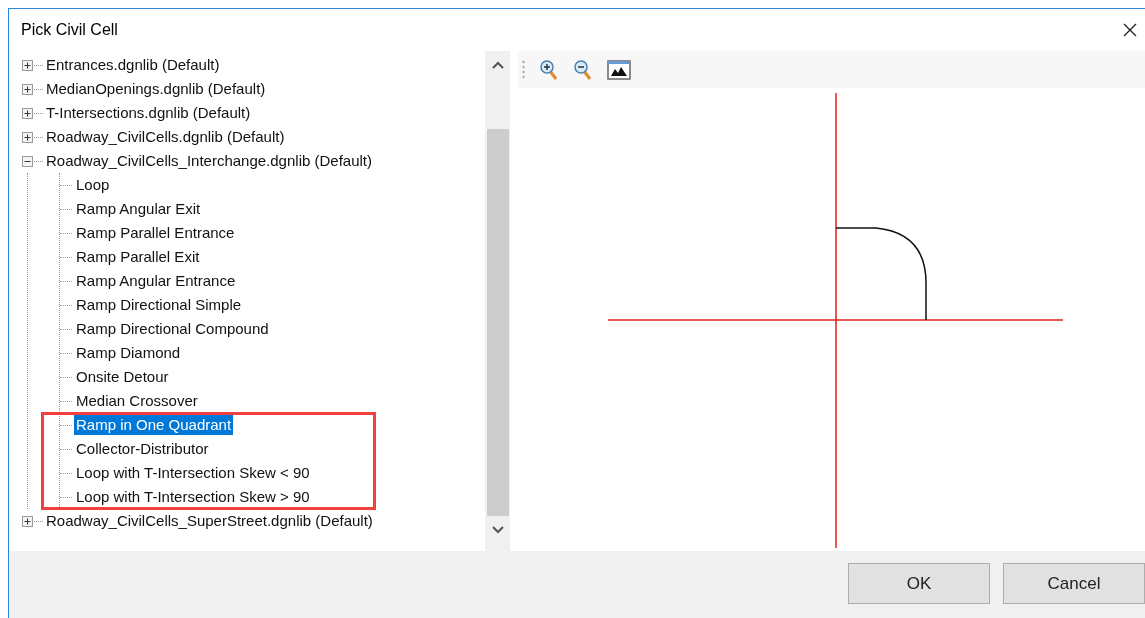  What do you see at coordinates (142, 449) in the screenshot?
I see `tree-item: Collector-Distributor` at bounding box center [142, 449].